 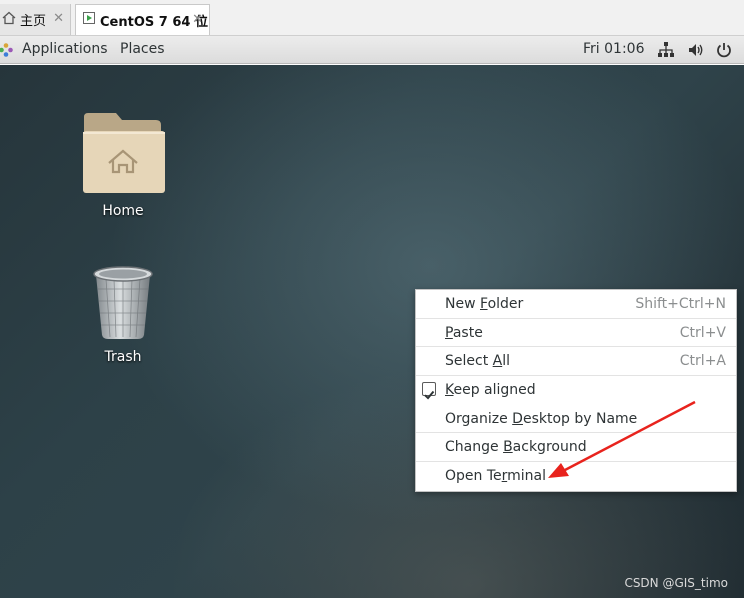 I want to click on annotation-arrow-icon, so click(x=622, y=439).